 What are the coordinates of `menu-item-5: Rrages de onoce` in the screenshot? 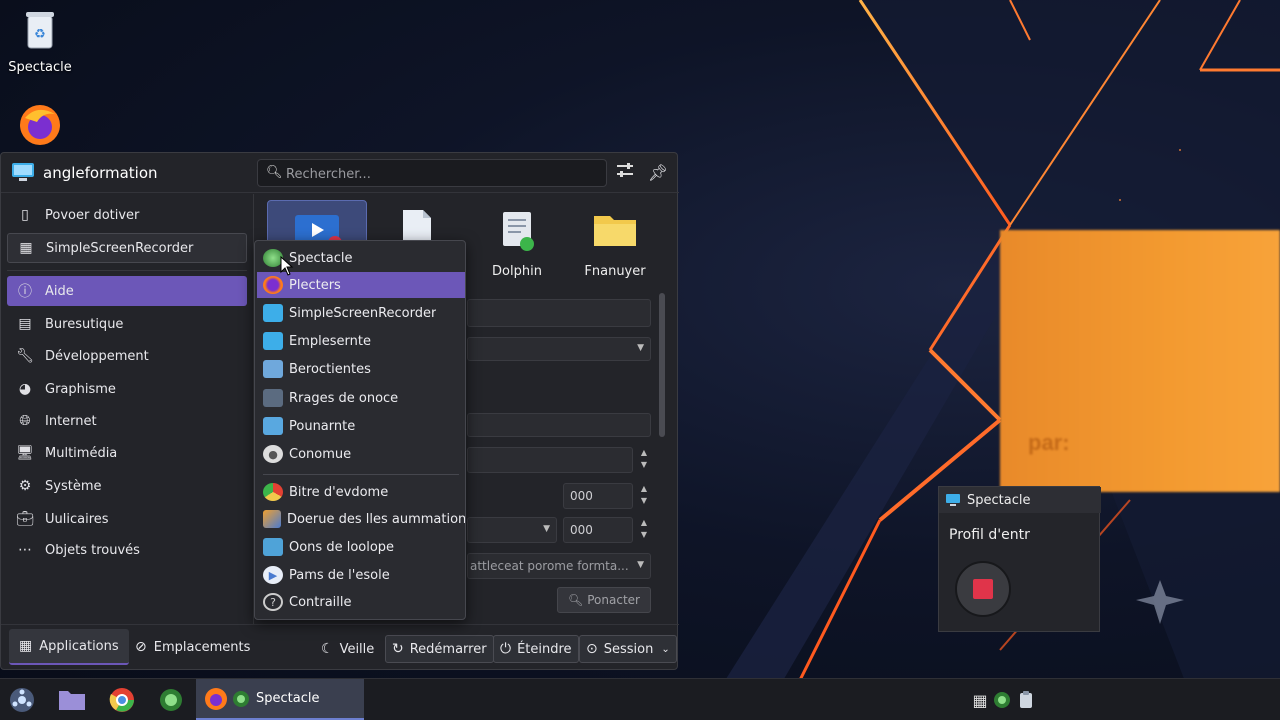 It's located at (361, 398).